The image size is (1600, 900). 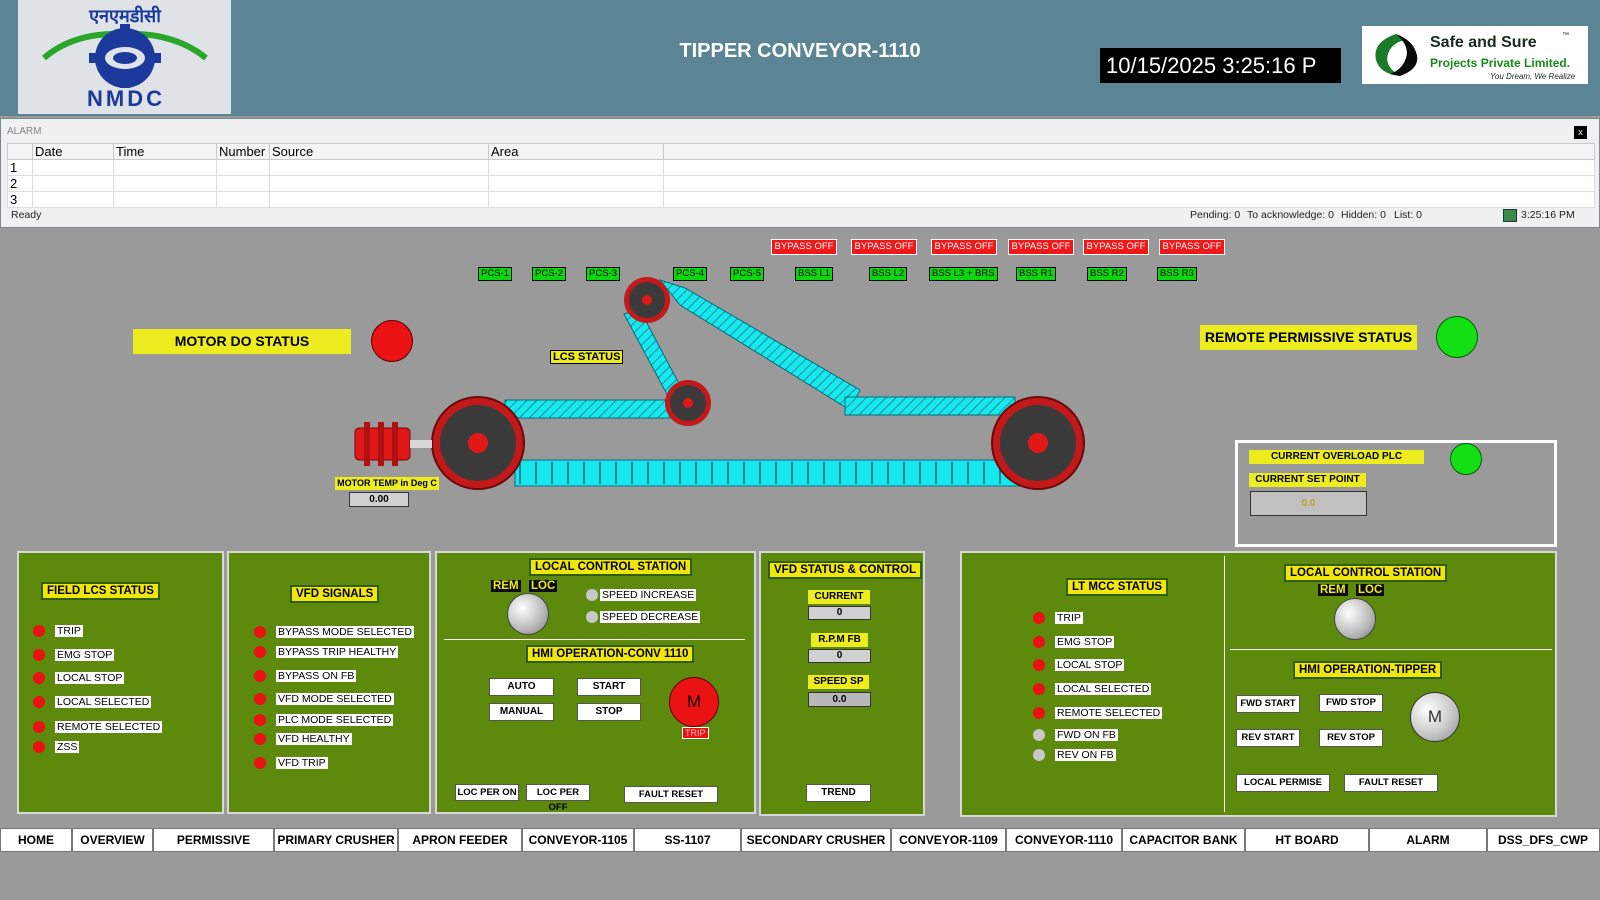 I want to click on nav-apron-feeder: APRON FEEDER, so click(x=460, y=840).